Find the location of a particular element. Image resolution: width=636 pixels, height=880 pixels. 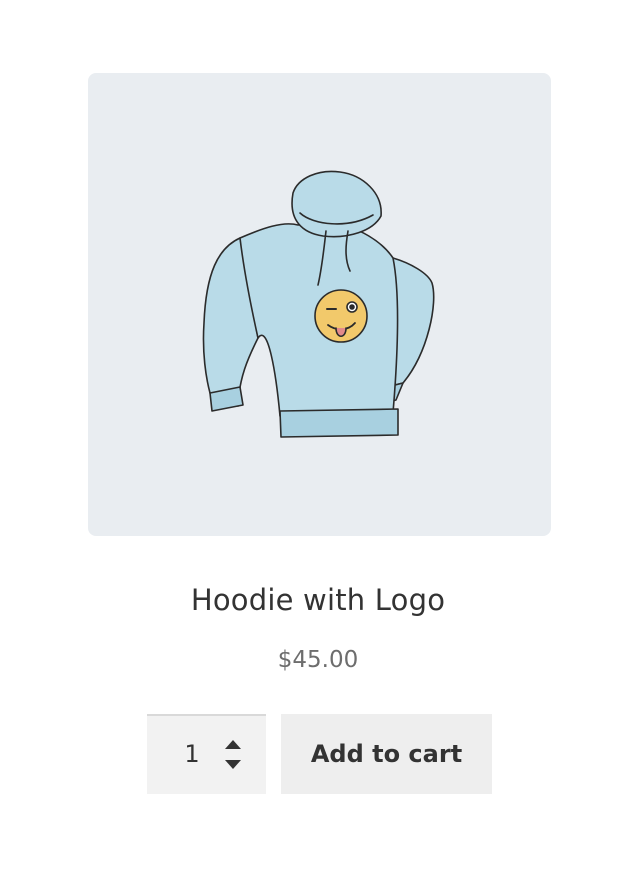

quantity-input: 1 is located at coordinates (192, 754).